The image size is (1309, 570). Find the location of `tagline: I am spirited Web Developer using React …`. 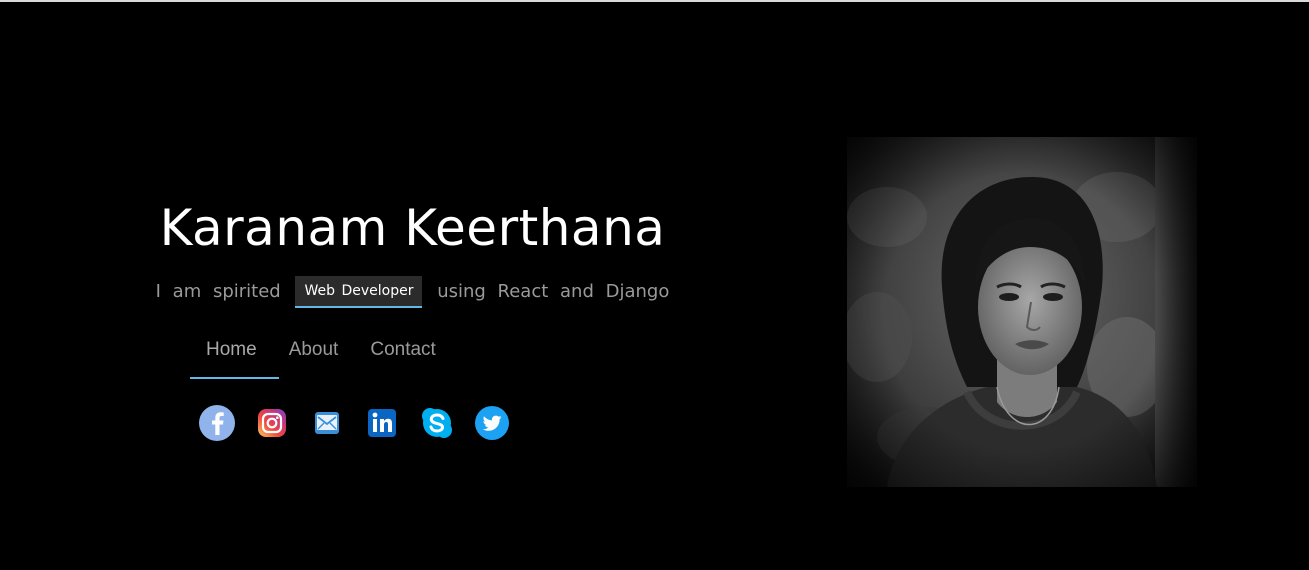

tagline: I am spirited Web Developer using React … is located at coordinates (412, 292).